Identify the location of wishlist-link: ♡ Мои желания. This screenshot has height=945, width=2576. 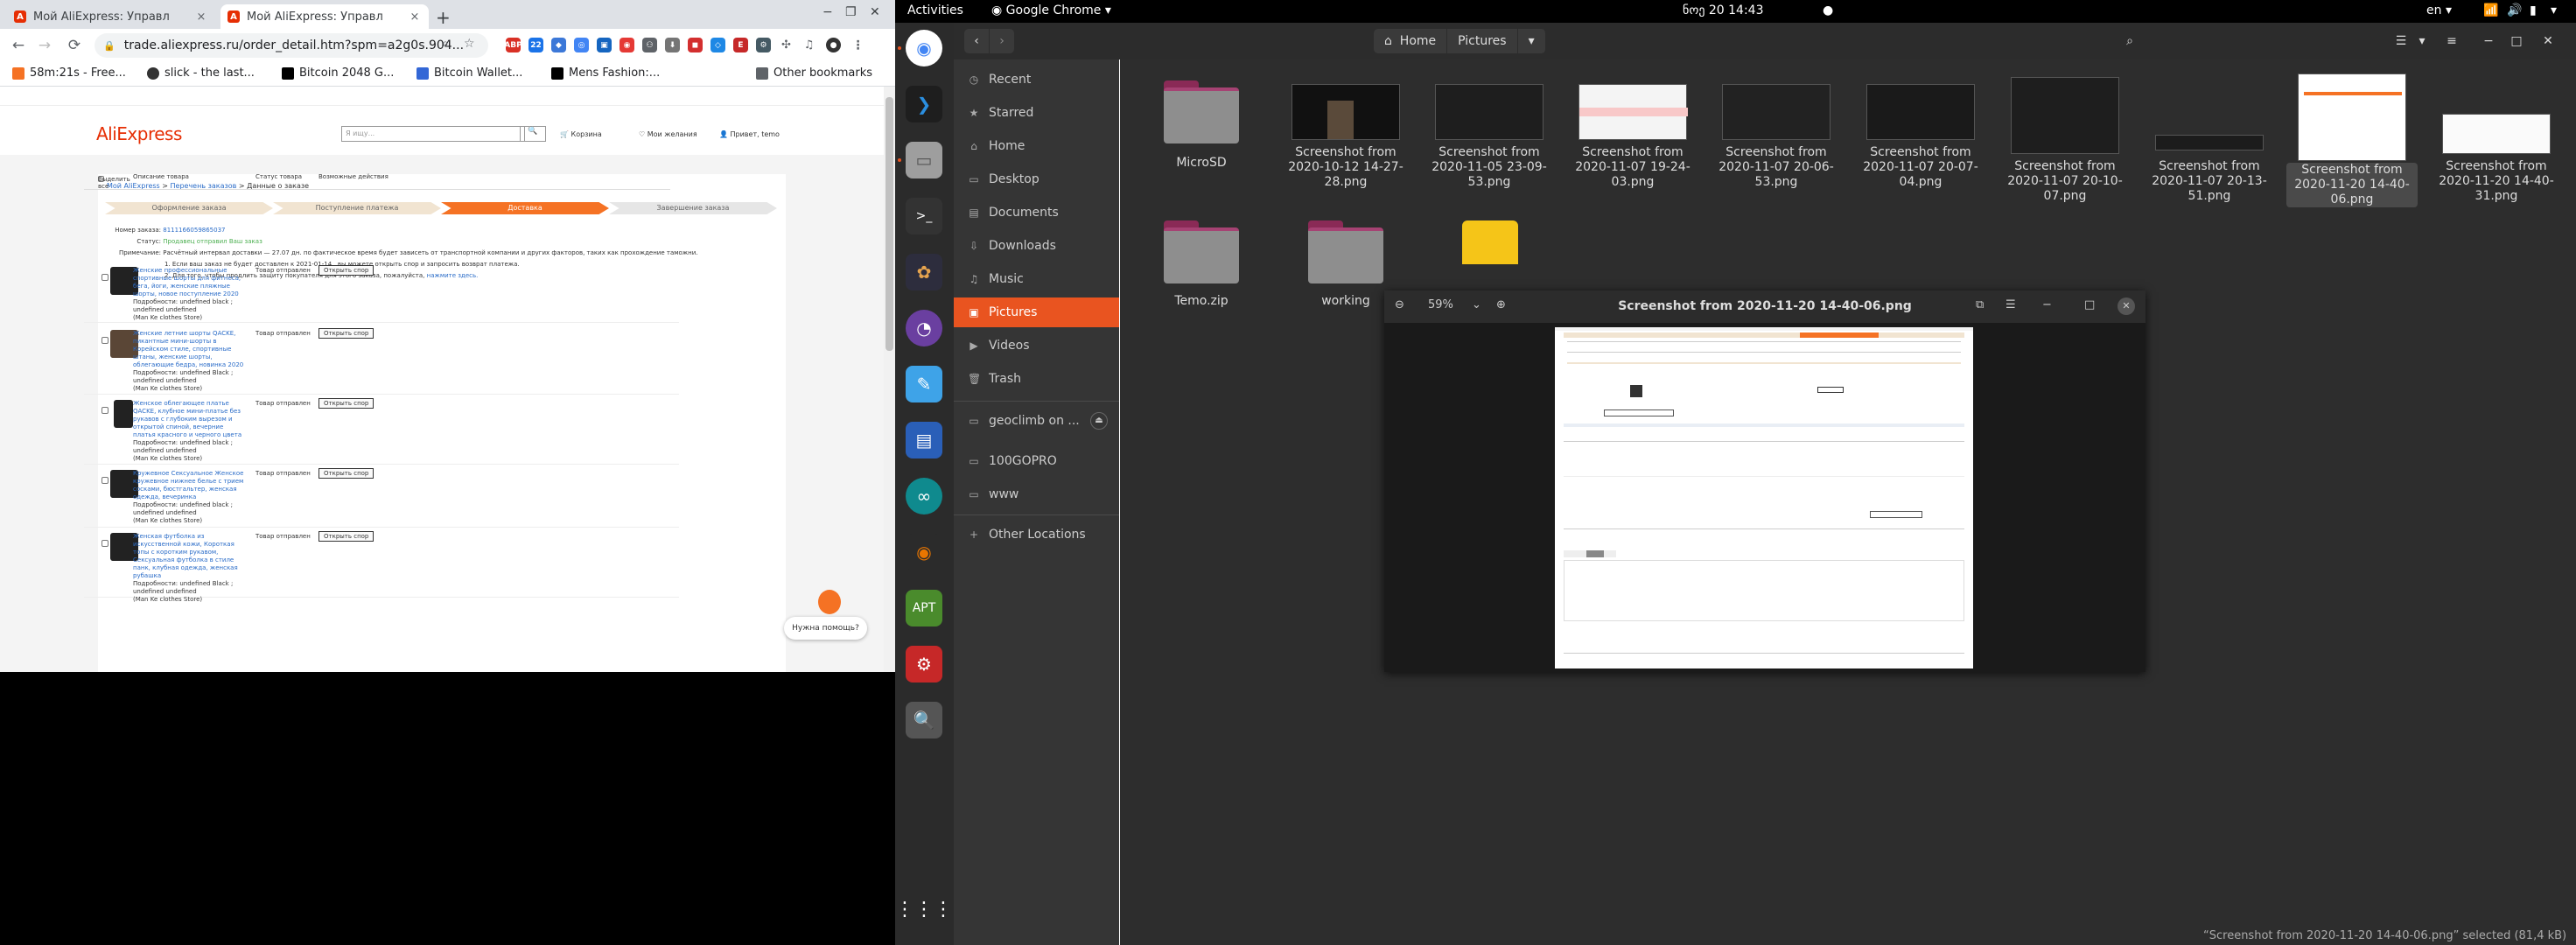
(668, 134).